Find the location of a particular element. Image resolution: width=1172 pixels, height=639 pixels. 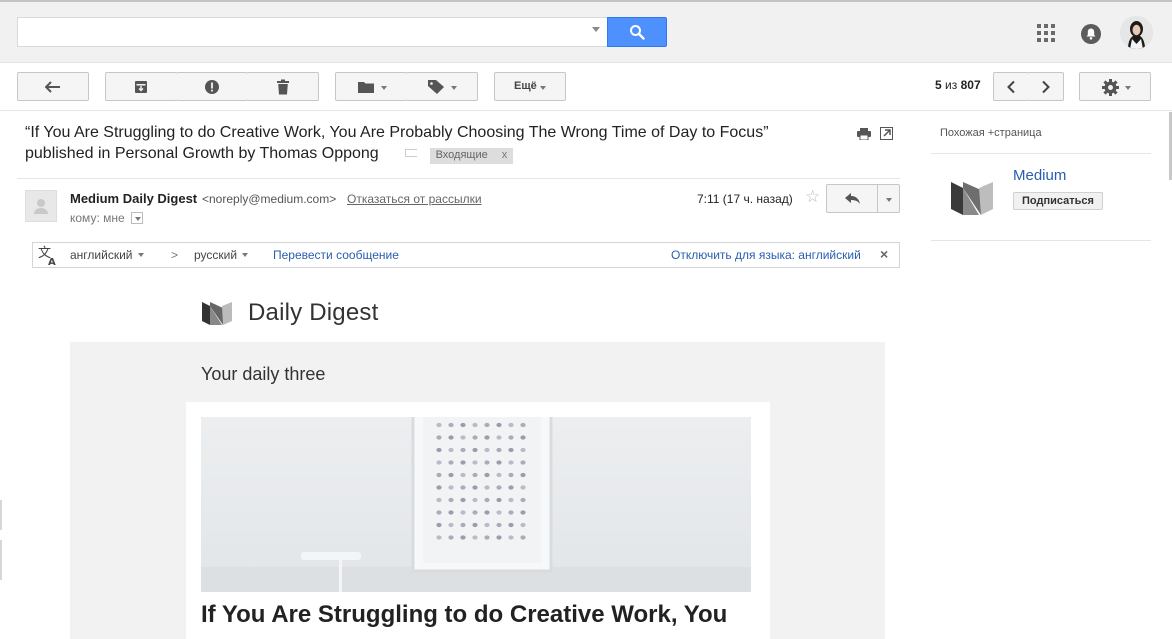

sender-avatar is located at coordinates (41, 206).